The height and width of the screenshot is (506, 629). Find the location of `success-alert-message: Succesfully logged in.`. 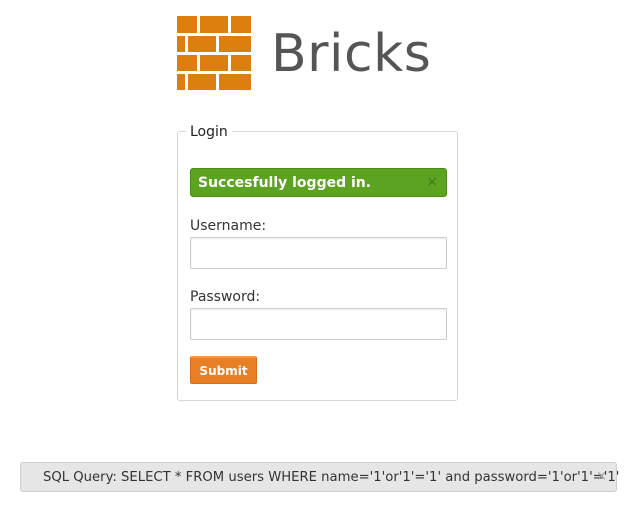

success-alert-message: Succesfully logged in. is located at coordinates (285, 183).